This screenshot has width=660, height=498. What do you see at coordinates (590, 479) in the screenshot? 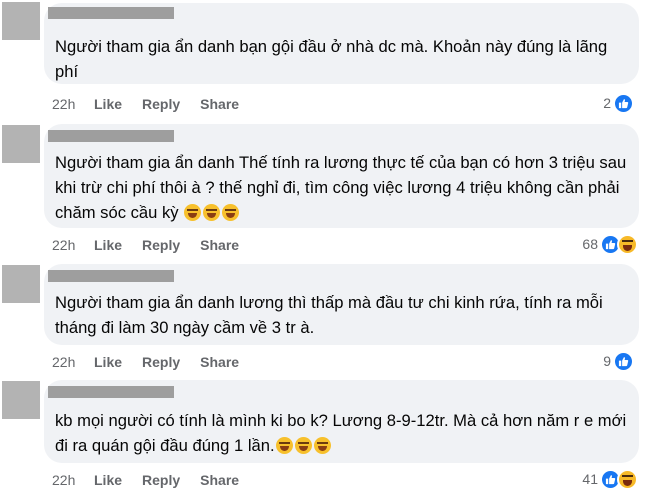
I see `reaction-count: 41` at bounding box center [590, 479].